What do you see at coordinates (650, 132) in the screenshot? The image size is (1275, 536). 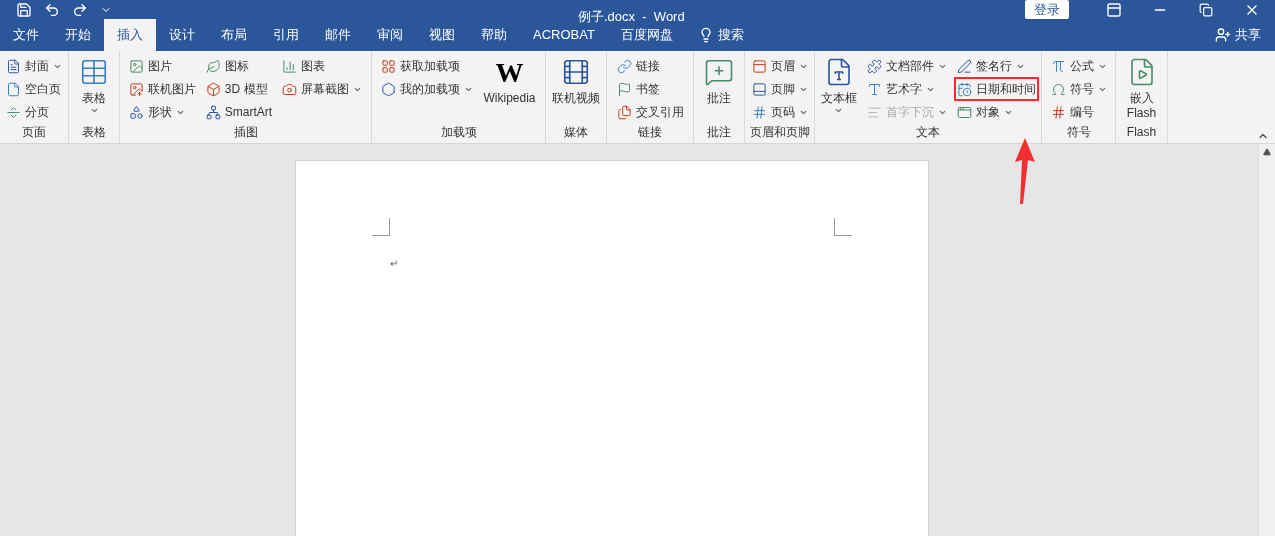 I see `group-label: 链接` at bounding box center [650, 132].